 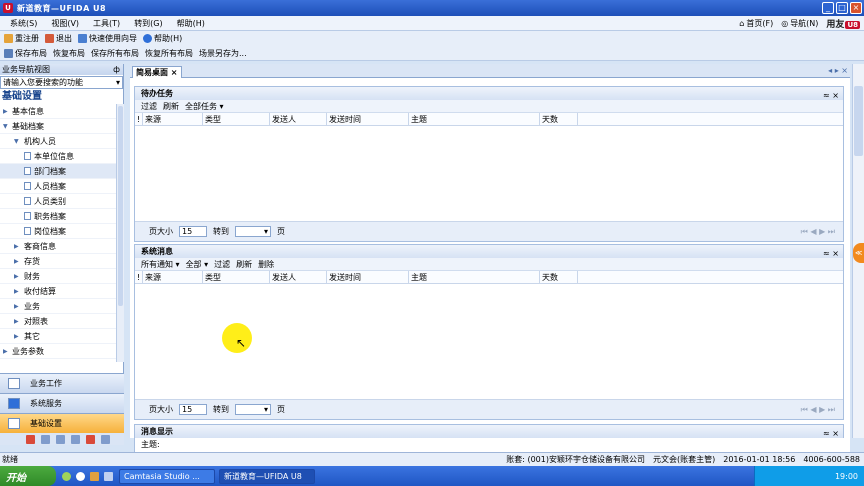 What do you see at coordinates (58, 156) in the screenshot?
I see `nav-tree-item: 本单位信息` at bounding box center [58, 156].